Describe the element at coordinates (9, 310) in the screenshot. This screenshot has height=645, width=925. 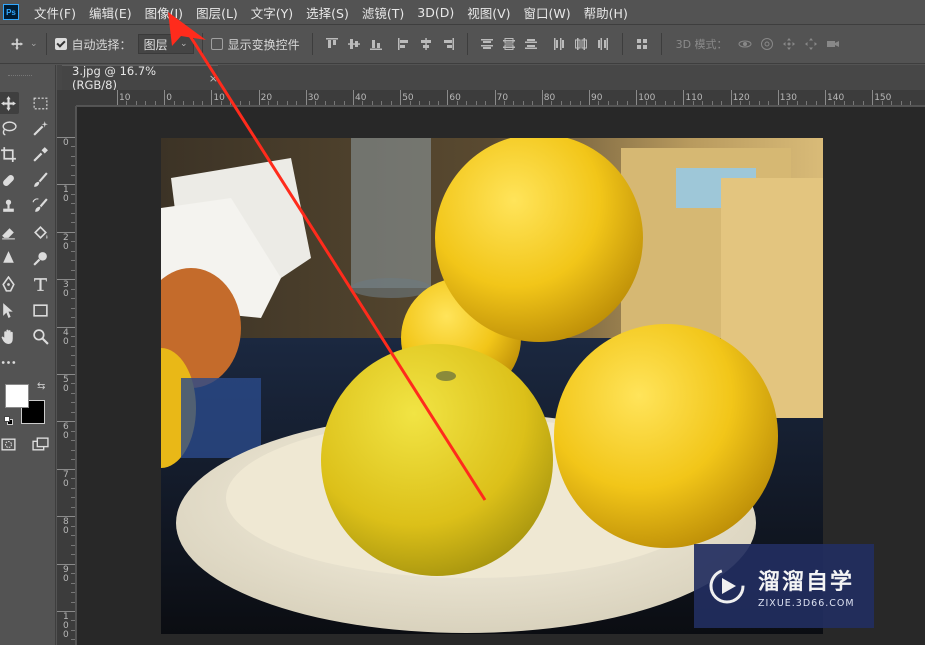
I see `path-selection-tool-icon` at that location.